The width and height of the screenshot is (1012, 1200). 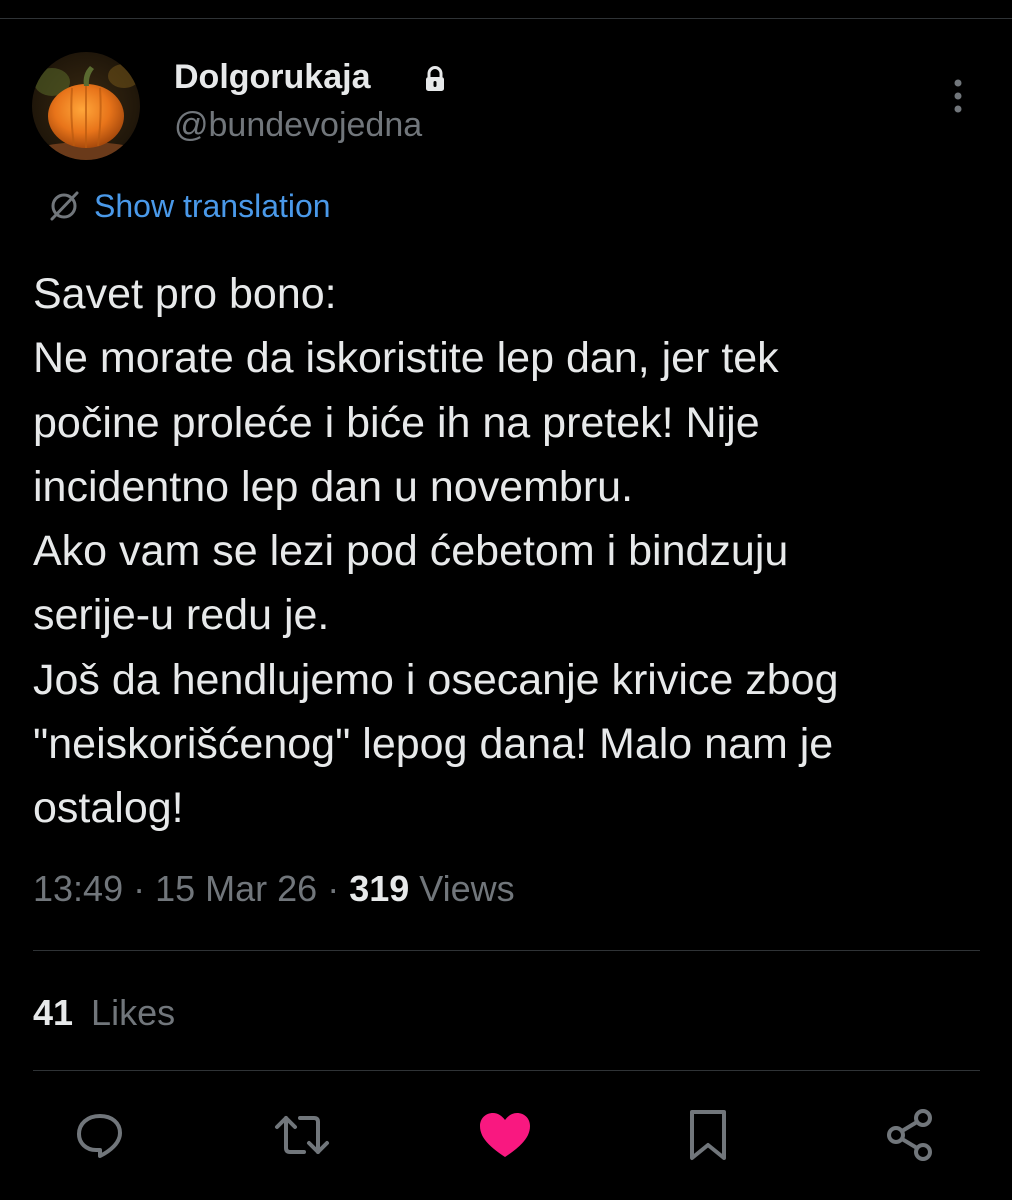 I want to click on likes-label: Likes, so click(x=133, y=1012).